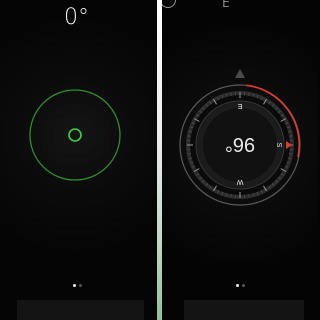 This screenshot has width=320, height=320. Describe the element at coordinates (239, 181) in the screenshot. I see `dial-letter-west: W` at that location.